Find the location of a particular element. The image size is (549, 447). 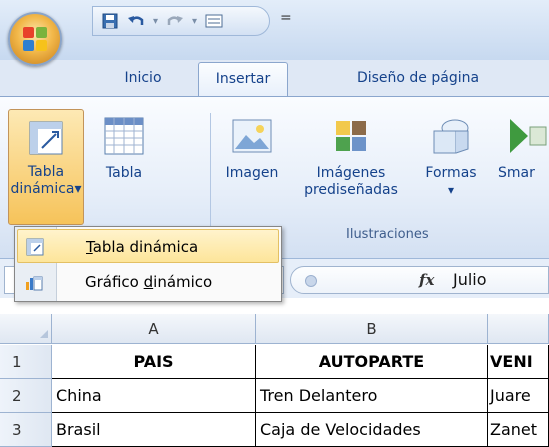

menu-item-tabla-dinamica: Tabla dinámica is located at coordinates (148, 246).